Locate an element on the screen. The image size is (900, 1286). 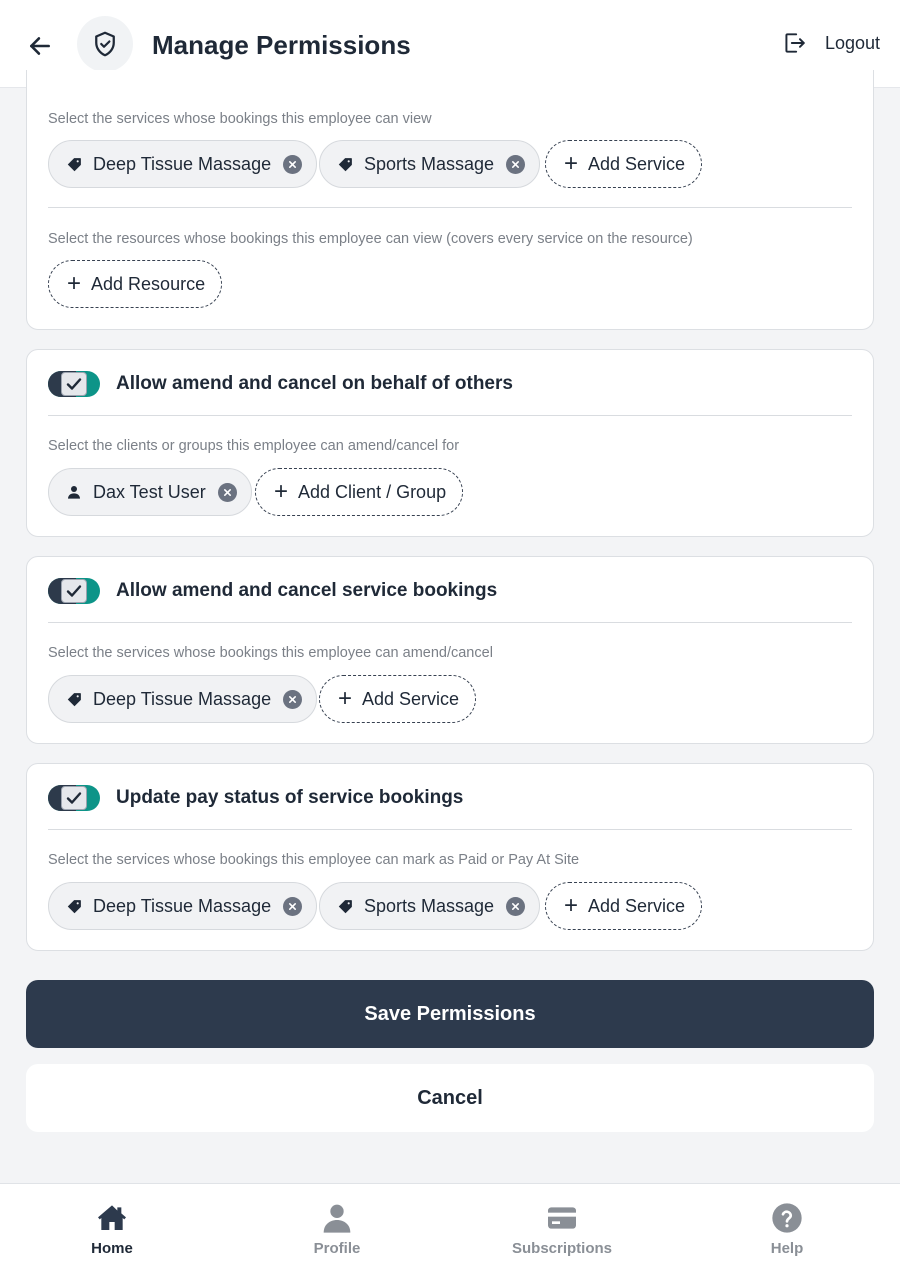
add-resource-label: Add Resource is located at coordinates (148, 283).